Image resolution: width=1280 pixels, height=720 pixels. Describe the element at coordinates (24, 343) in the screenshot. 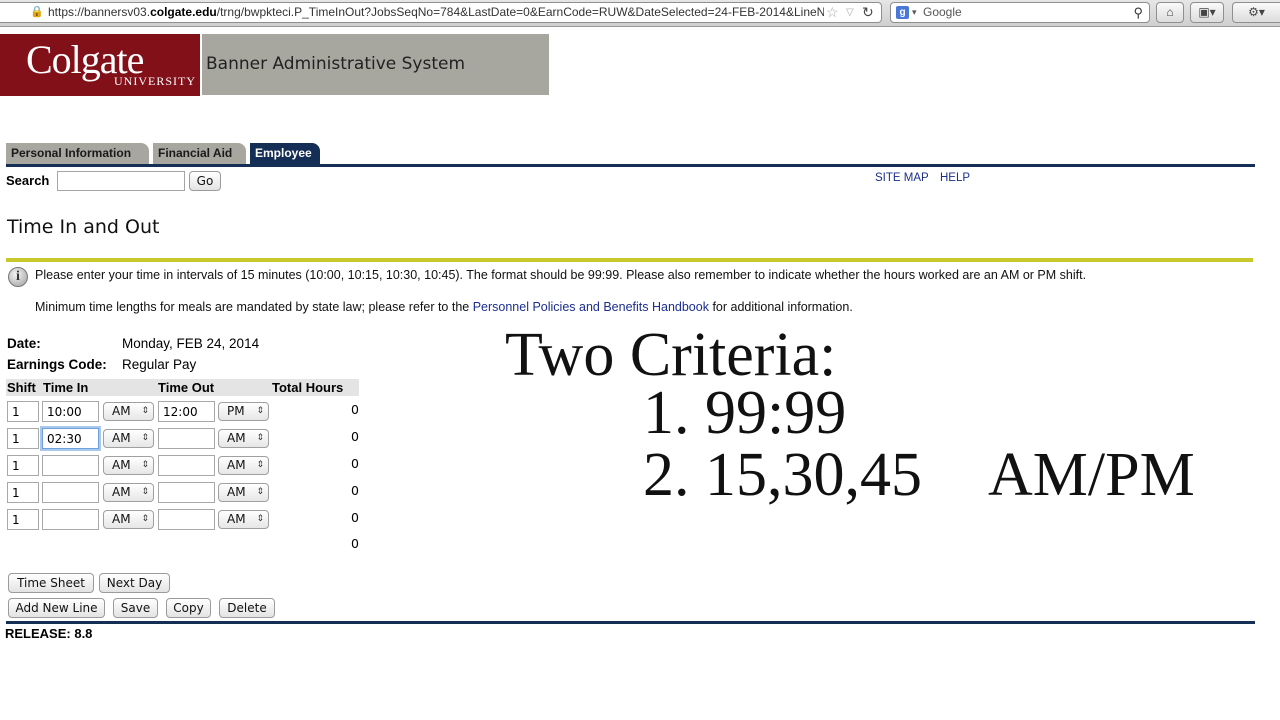

I see `date-label: Date:` at that location.